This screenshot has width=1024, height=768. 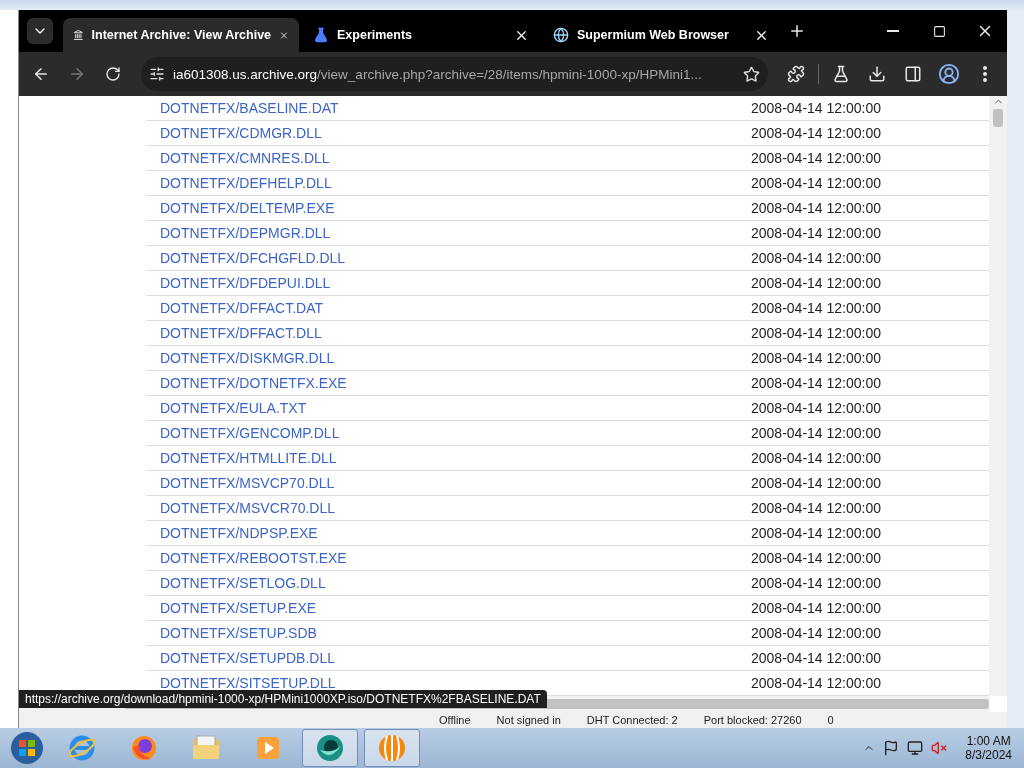 I want to click on status-text: Offline, so click(x=455, y=720).